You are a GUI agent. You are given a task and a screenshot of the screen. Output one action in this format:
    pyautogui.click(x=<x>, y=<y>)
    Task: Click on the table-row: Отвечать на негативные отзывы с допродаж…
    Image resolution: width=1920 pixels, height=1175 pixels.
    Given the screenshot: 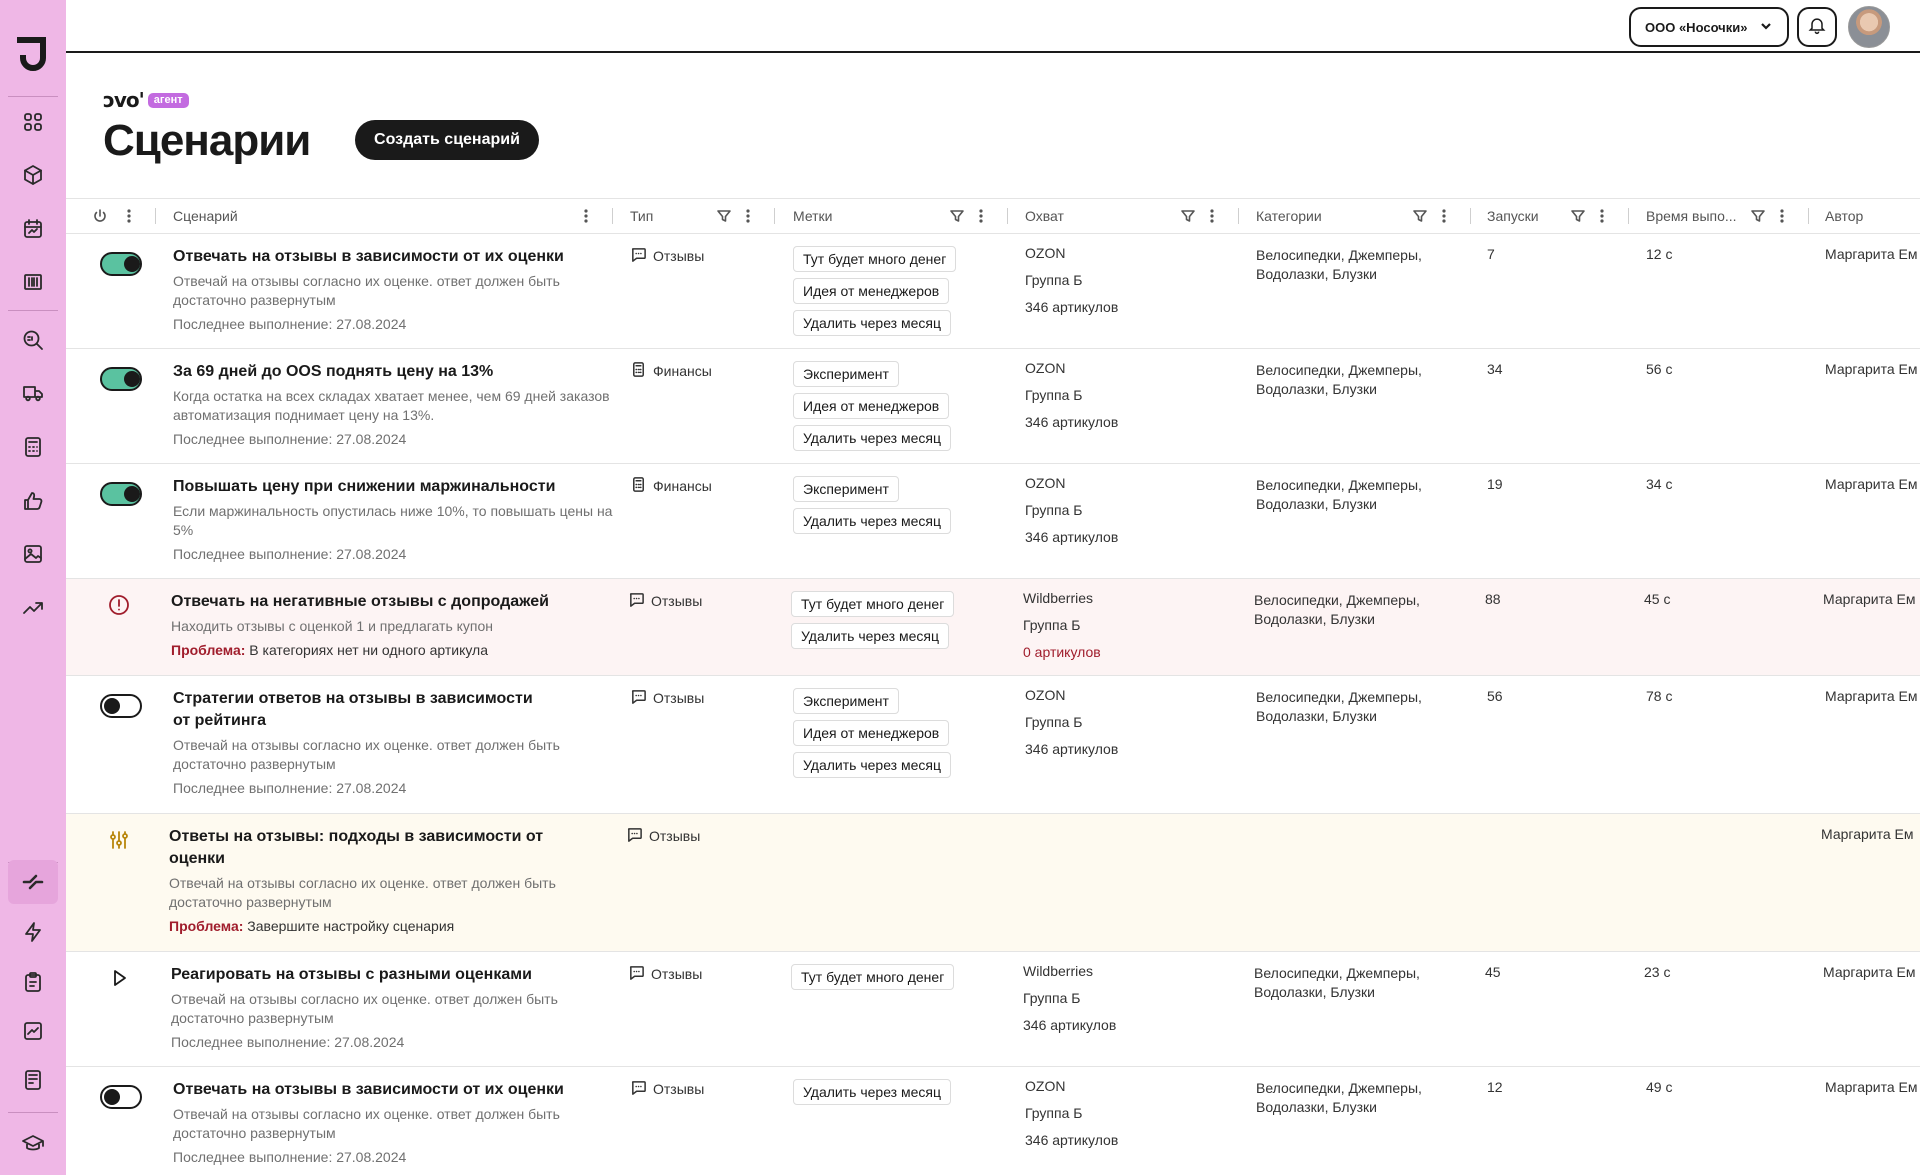 What is the action you would take?
    pyautogui.click(x=993, y=627)
    